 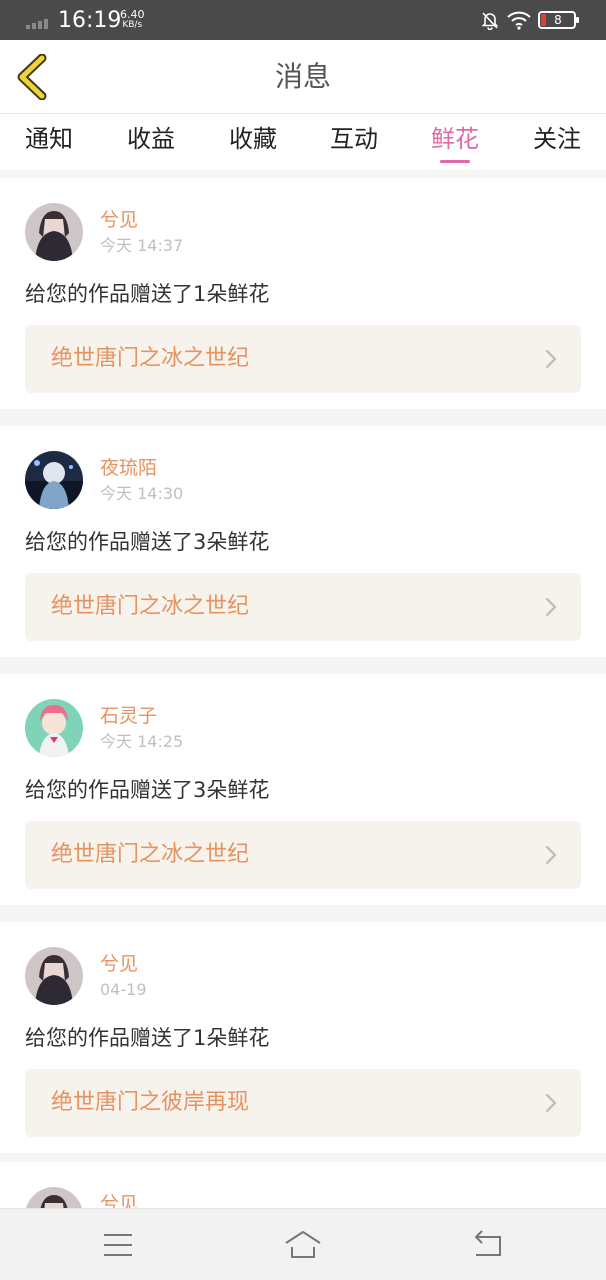 I want to click on bell-off-icon, so click(x=490, y=21).